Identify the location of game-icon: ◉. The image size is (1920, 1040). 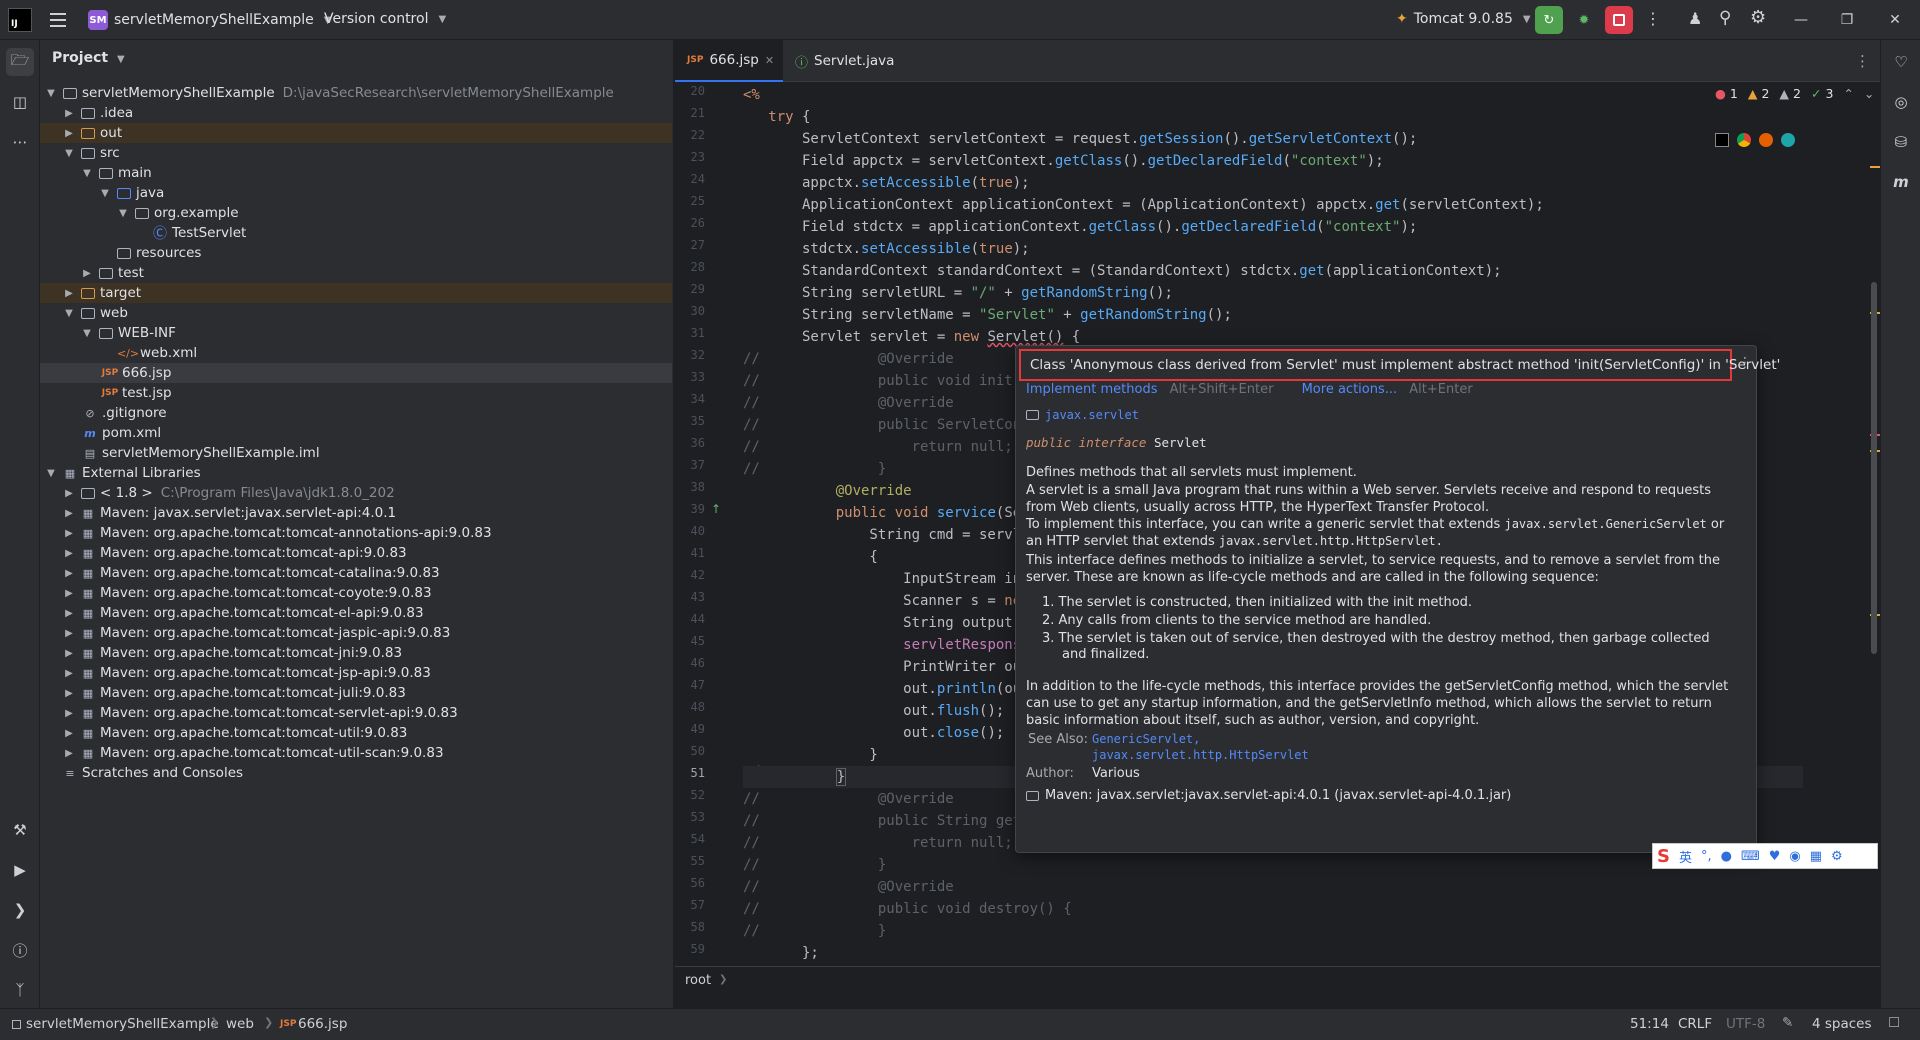
(1794, 856).